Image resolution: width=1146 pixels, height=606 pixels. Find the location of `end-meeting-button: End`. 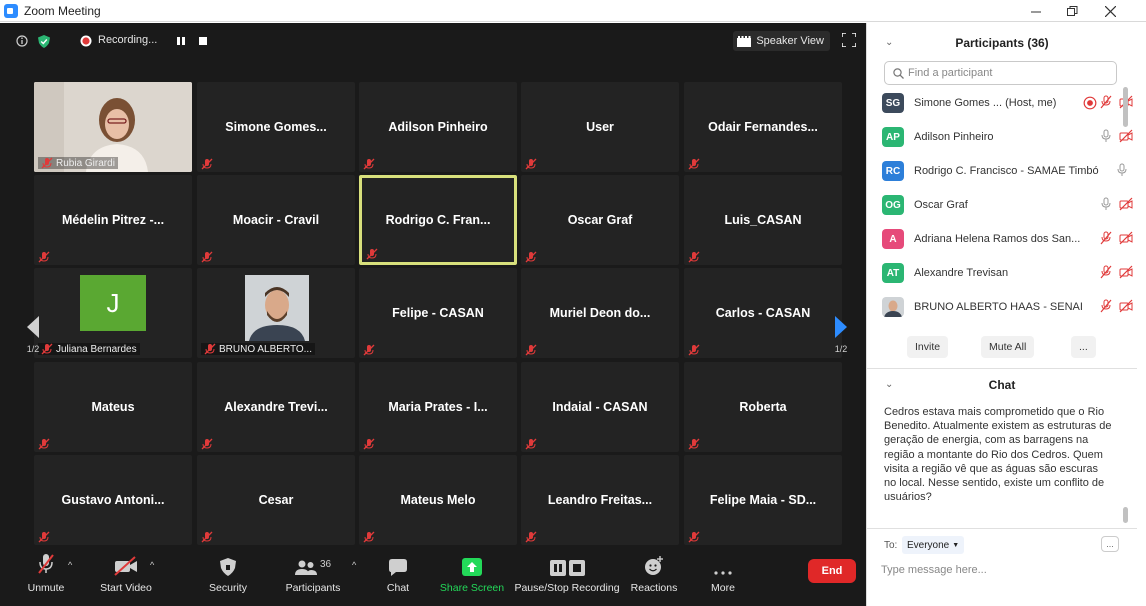

end-meeting-button: End is located at coordinates (832, 571).